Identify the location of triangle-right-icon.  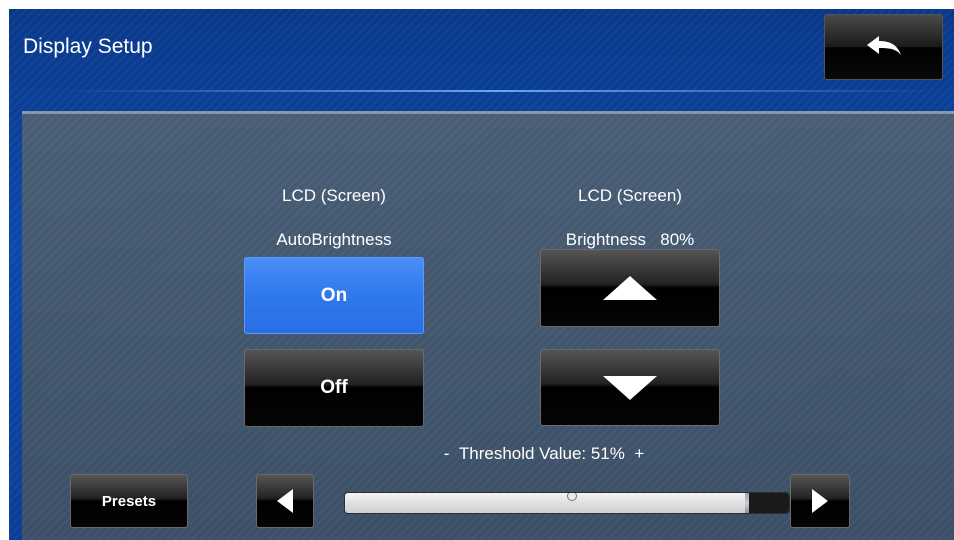
(820, 501).